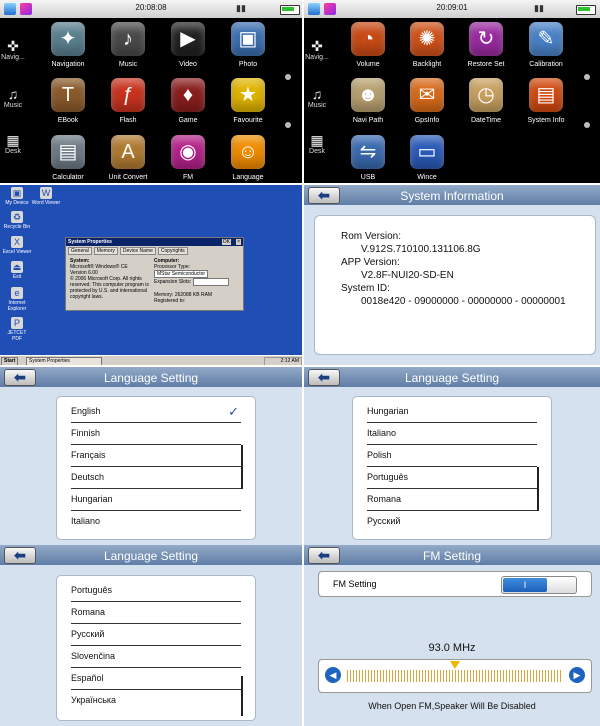 The height and width of the screenshot is (726, 600). I want to click on app-ebook: T EBook, so click(68, 101).